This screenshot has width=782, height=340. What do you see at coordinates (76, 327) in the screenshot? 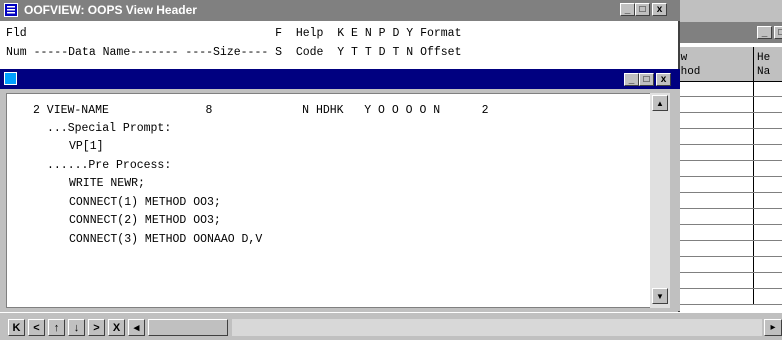
I see `next-record-button: ↓` at bounding box center [76, 327].